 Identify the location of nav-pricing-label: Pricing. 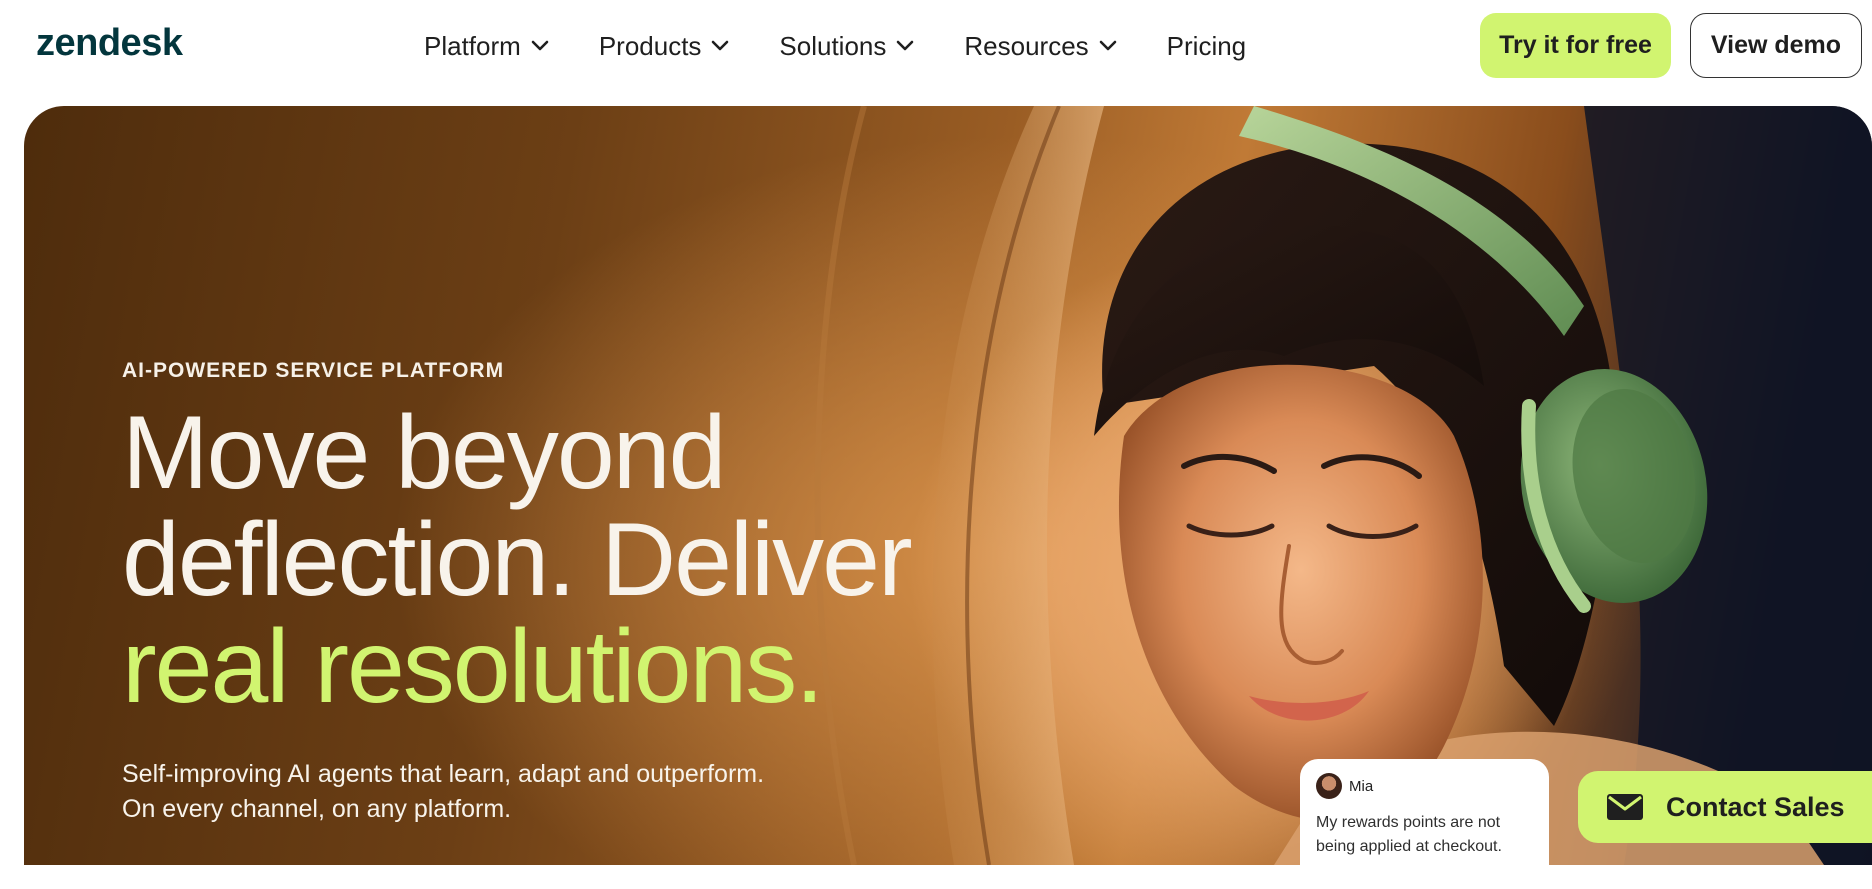
(1206, 46).